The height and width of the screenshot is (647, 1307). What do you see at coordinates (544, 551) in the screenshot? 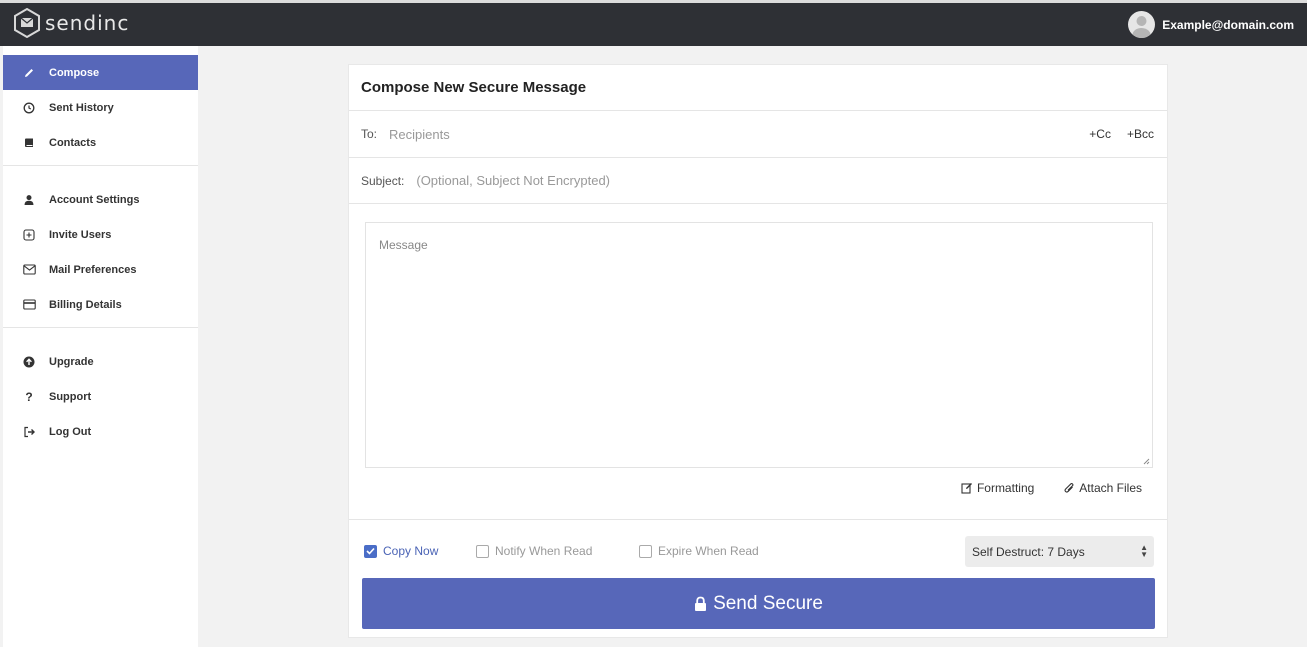
I see `notify-when-read-label: Notify When Read` at bounding box center [544, 551].